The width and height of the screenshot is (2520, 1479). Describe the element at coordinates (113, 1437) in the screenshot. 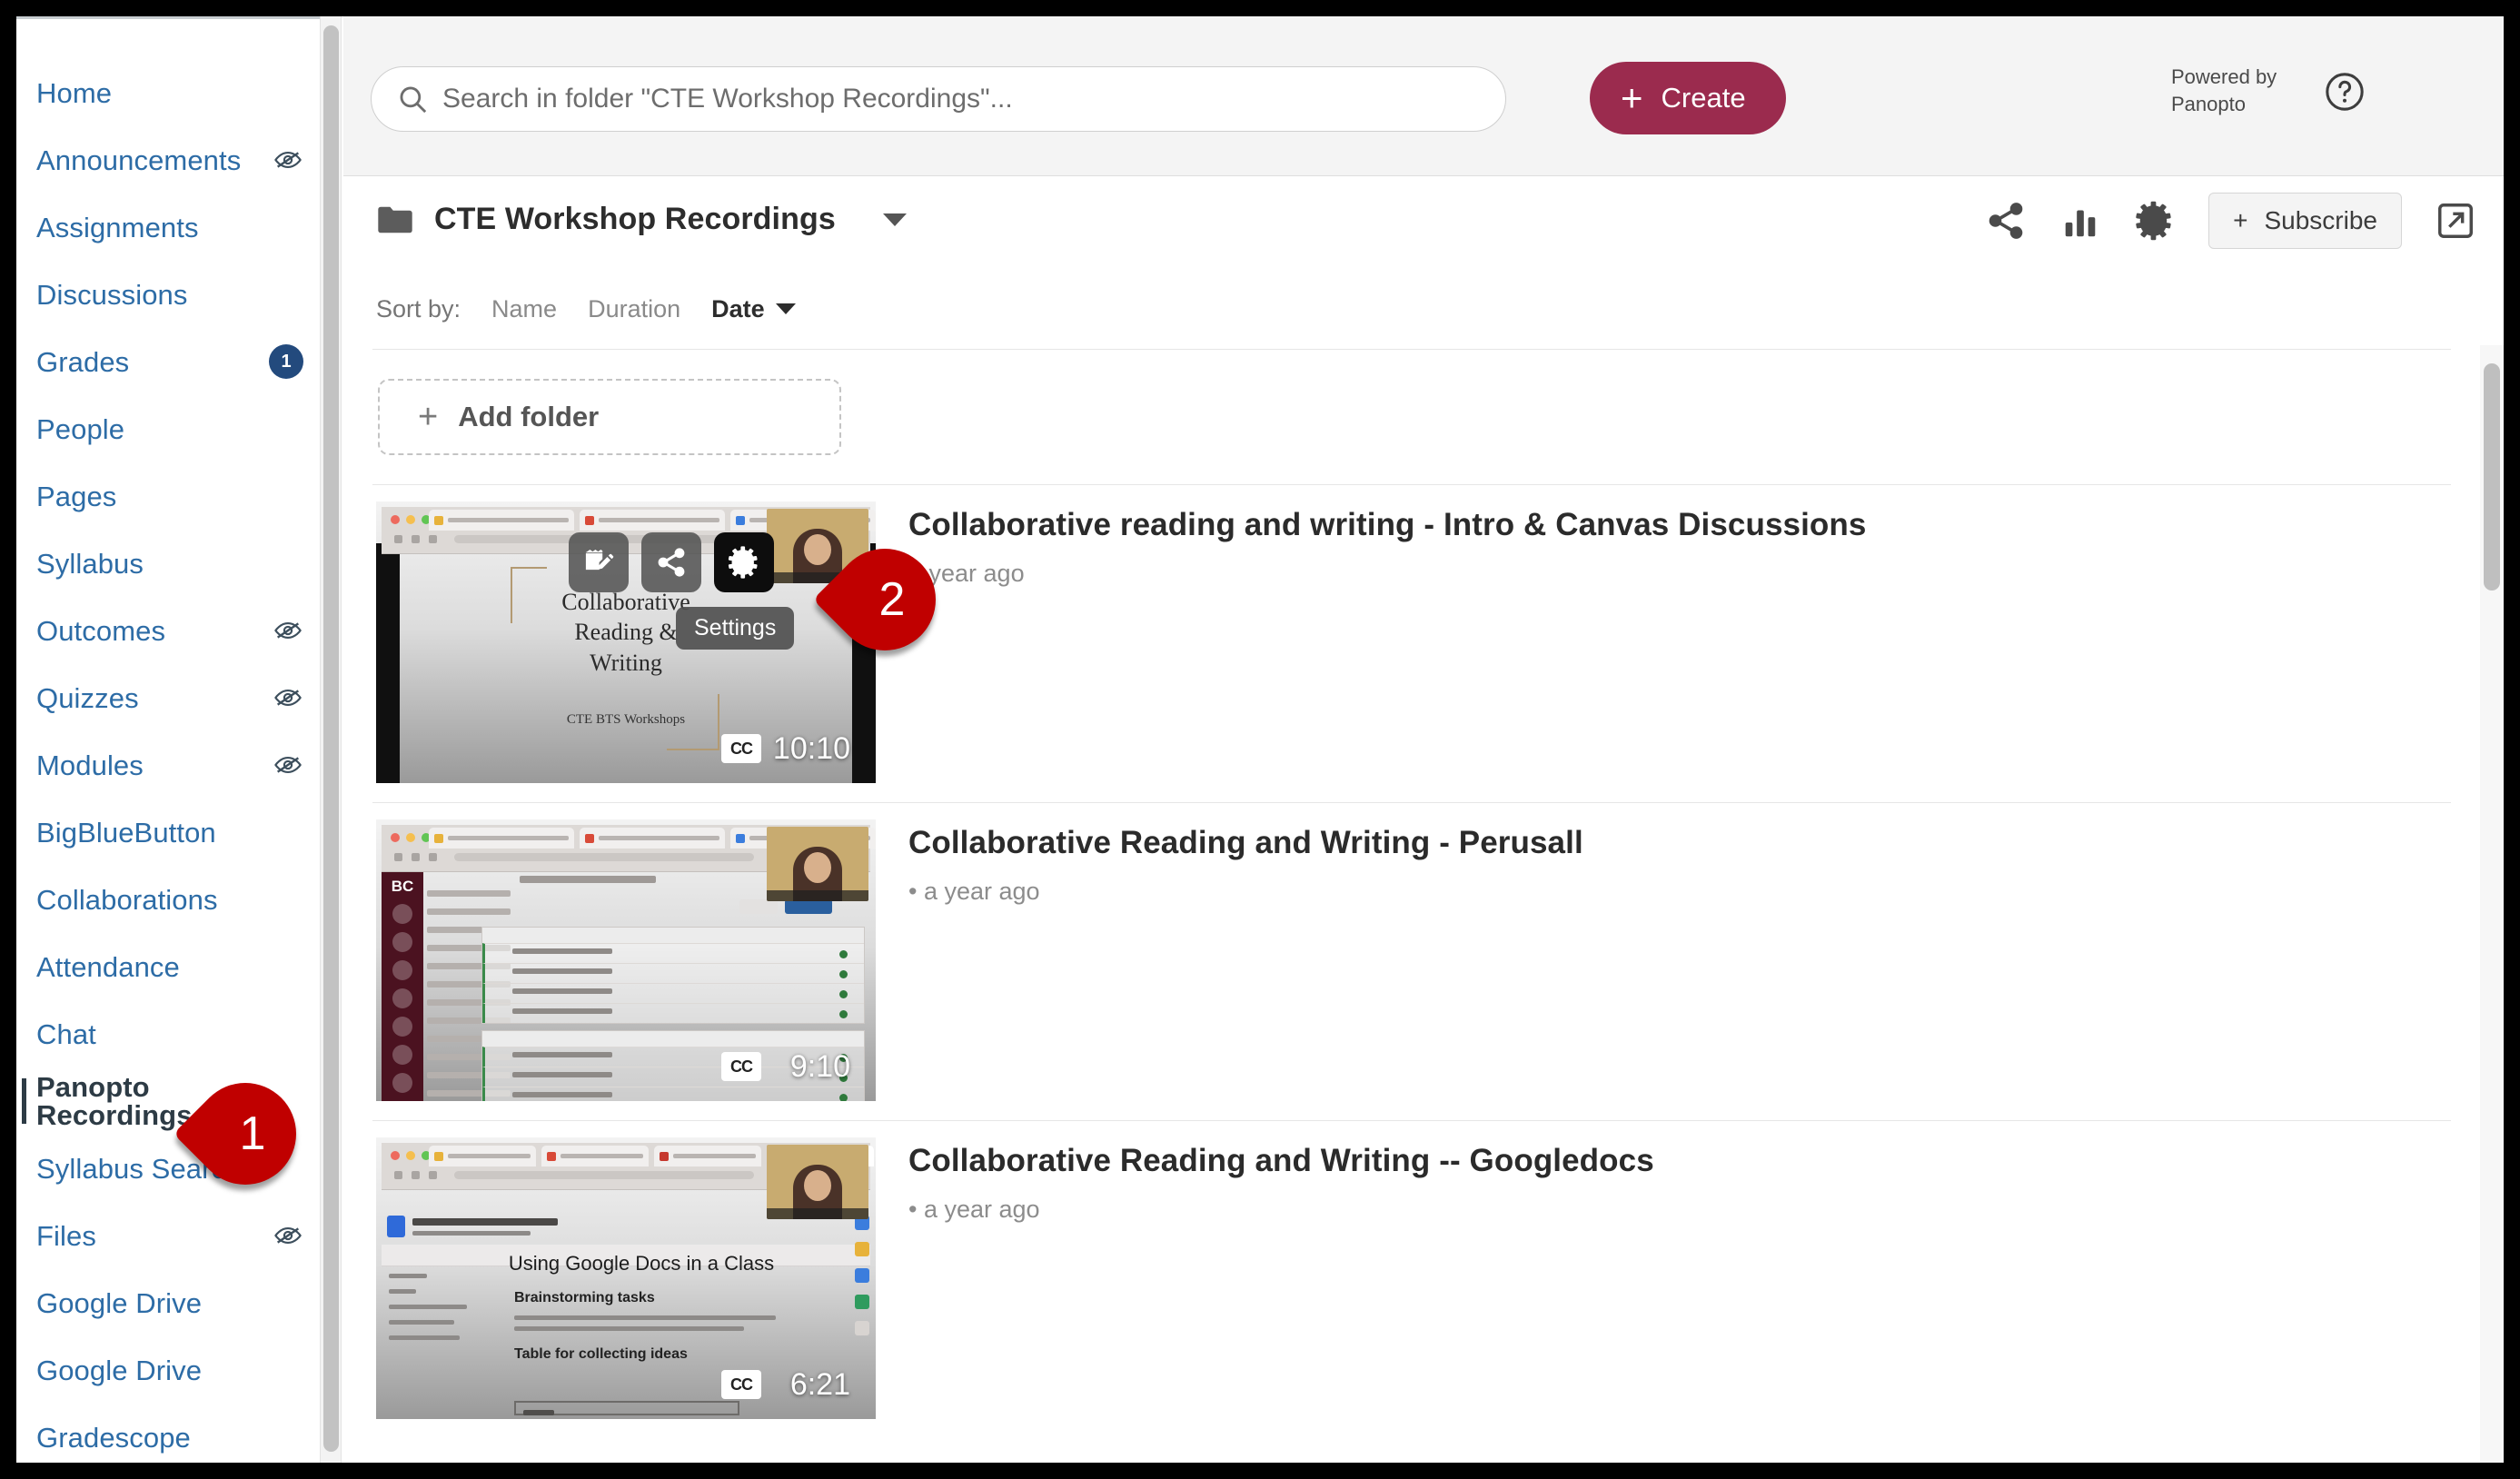

I see `sidebar-item-label: Gradescope` at that location.